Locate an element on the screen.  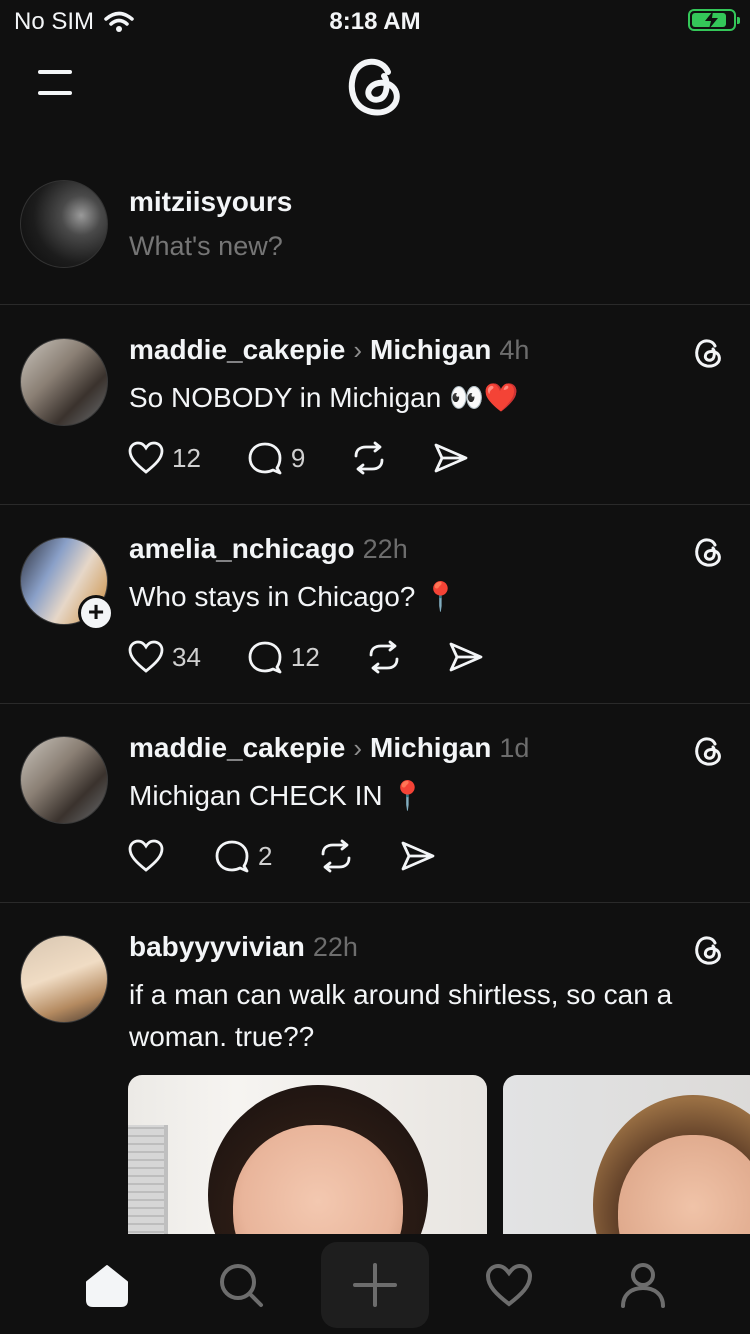
status-time: 8:18 AM is located at coordinates (375, 21).